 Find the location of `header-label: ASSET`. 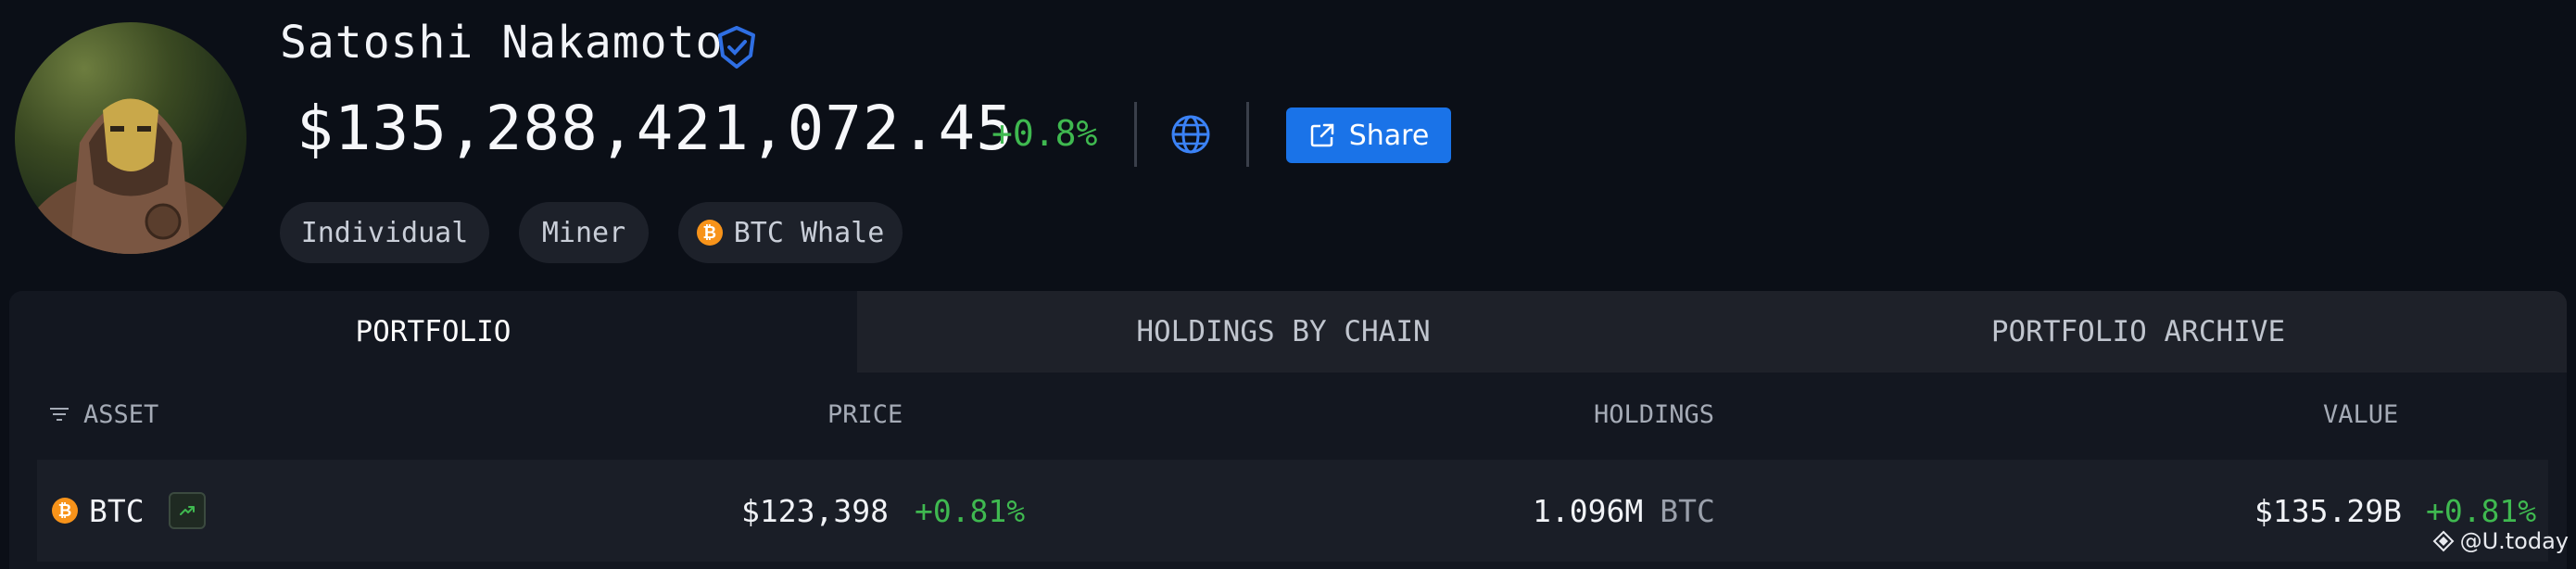

header-label: ASSET is located at coordinates (121, 414).